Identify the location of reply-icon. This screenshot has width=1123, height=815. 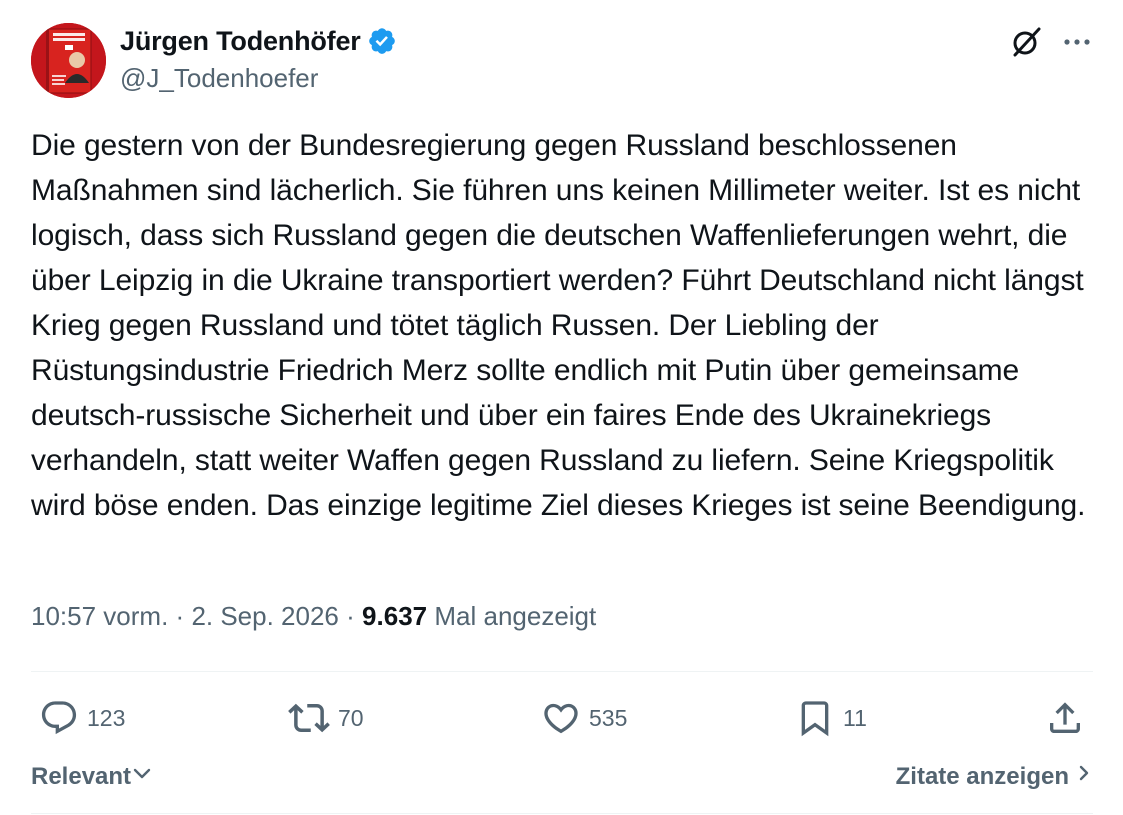
(59, 718).